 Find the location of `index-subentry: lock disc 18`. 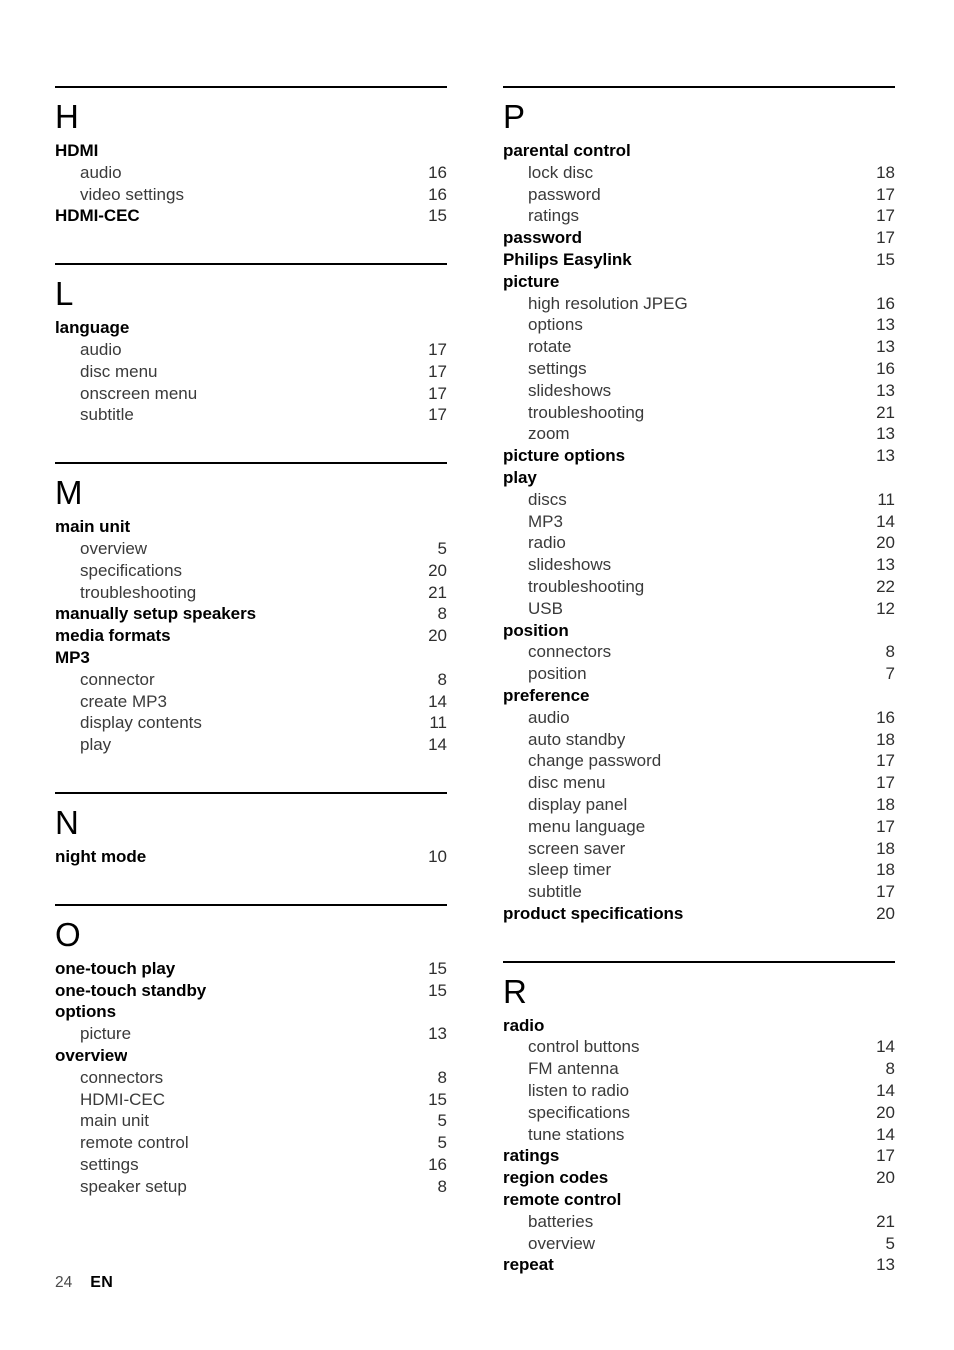

index-subentry: lock disc 18 is located at coordinates (699, 173).